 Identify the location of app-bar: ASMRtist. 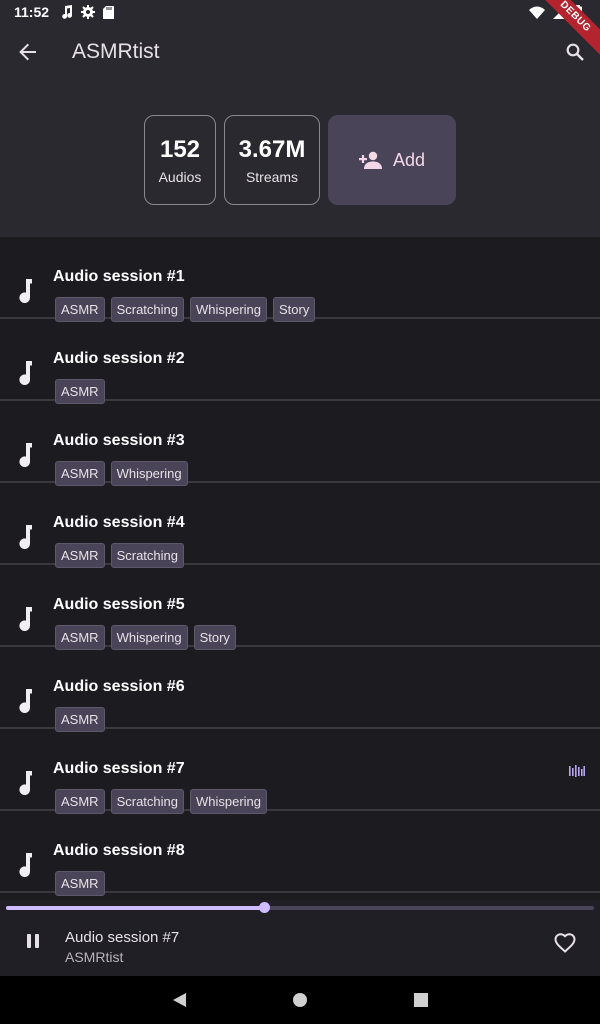
(300, 52).